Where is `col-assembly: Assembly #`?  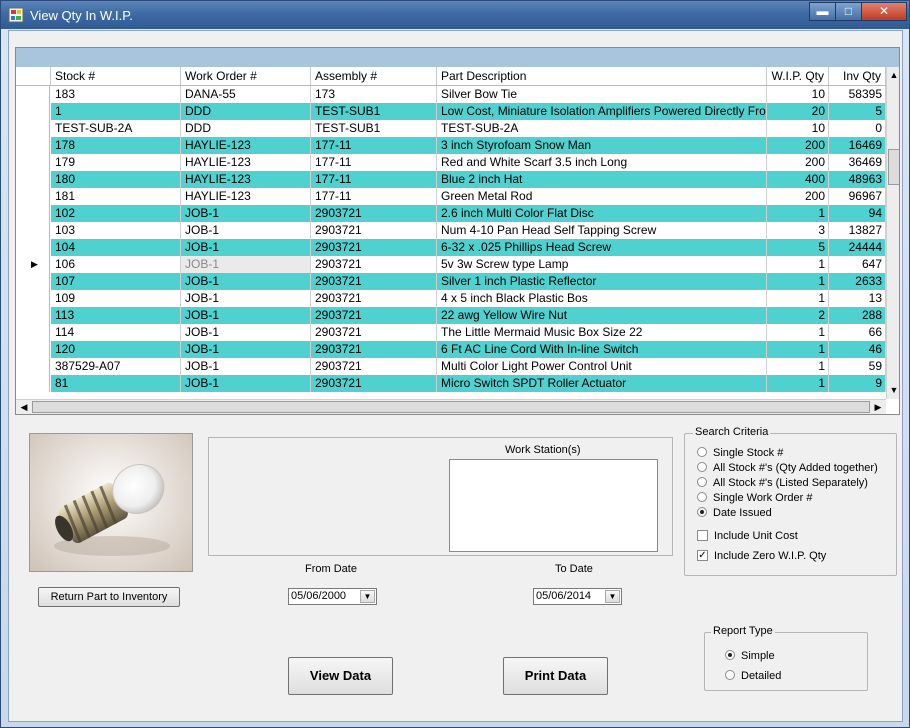 col-assembly: Assembly # is located at coordinates (374, 76).